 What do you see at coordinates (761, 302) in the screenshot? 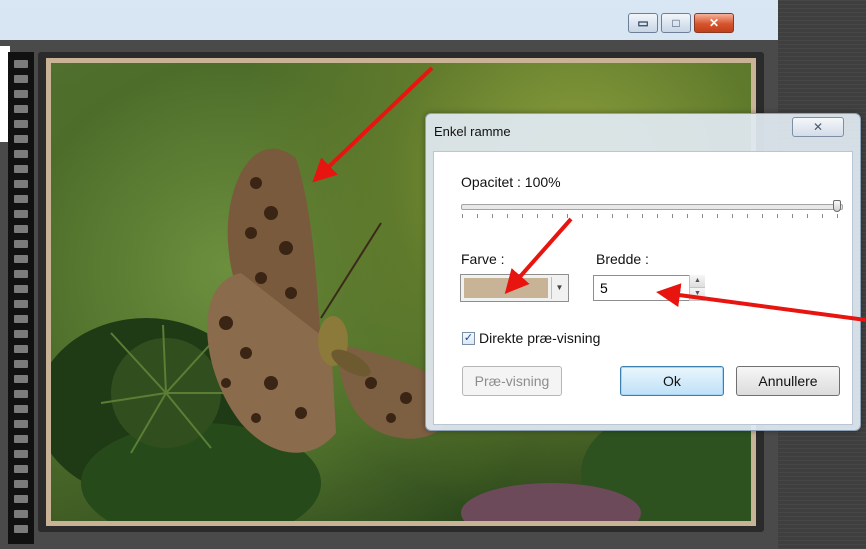
I see `arrow-to-width` at bounding box center [761, 302].